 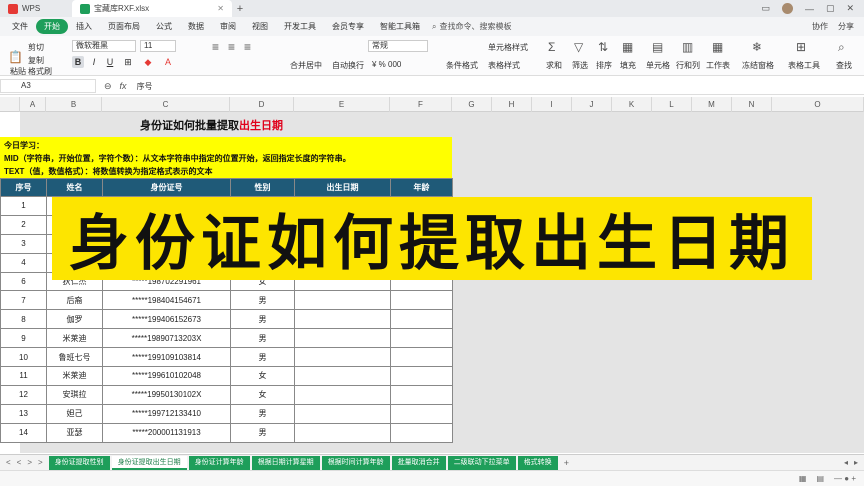 I want to click on cell-id: *****19890713203X, so click(x=166, y=338).